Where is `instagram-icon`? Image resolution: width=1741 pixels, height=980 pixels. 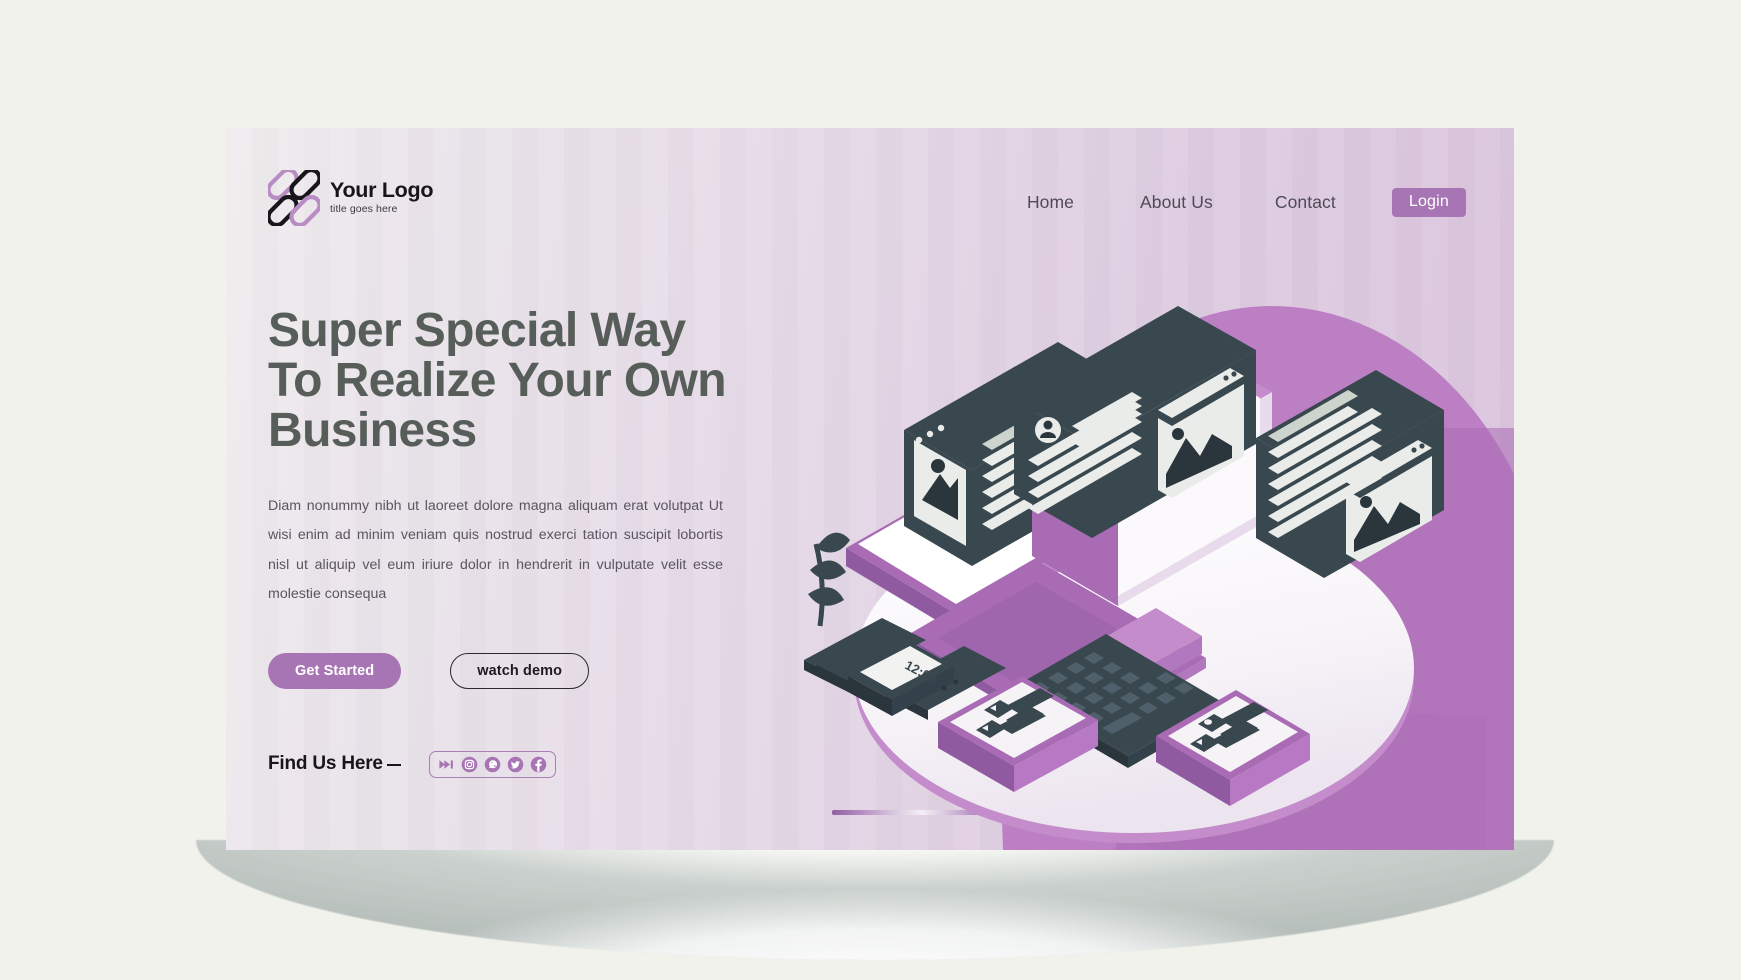
instagram-icon is located at coordinates (469, 764).